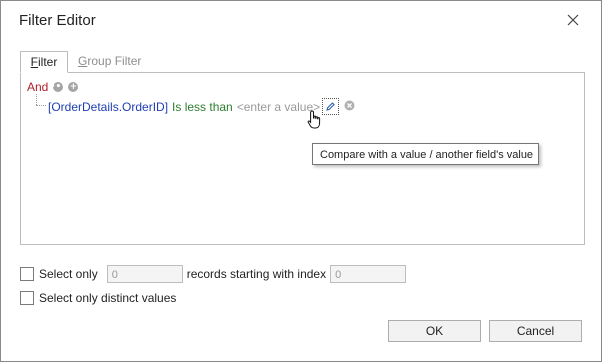  I want to click on pencil-icon, so click(330, 106).